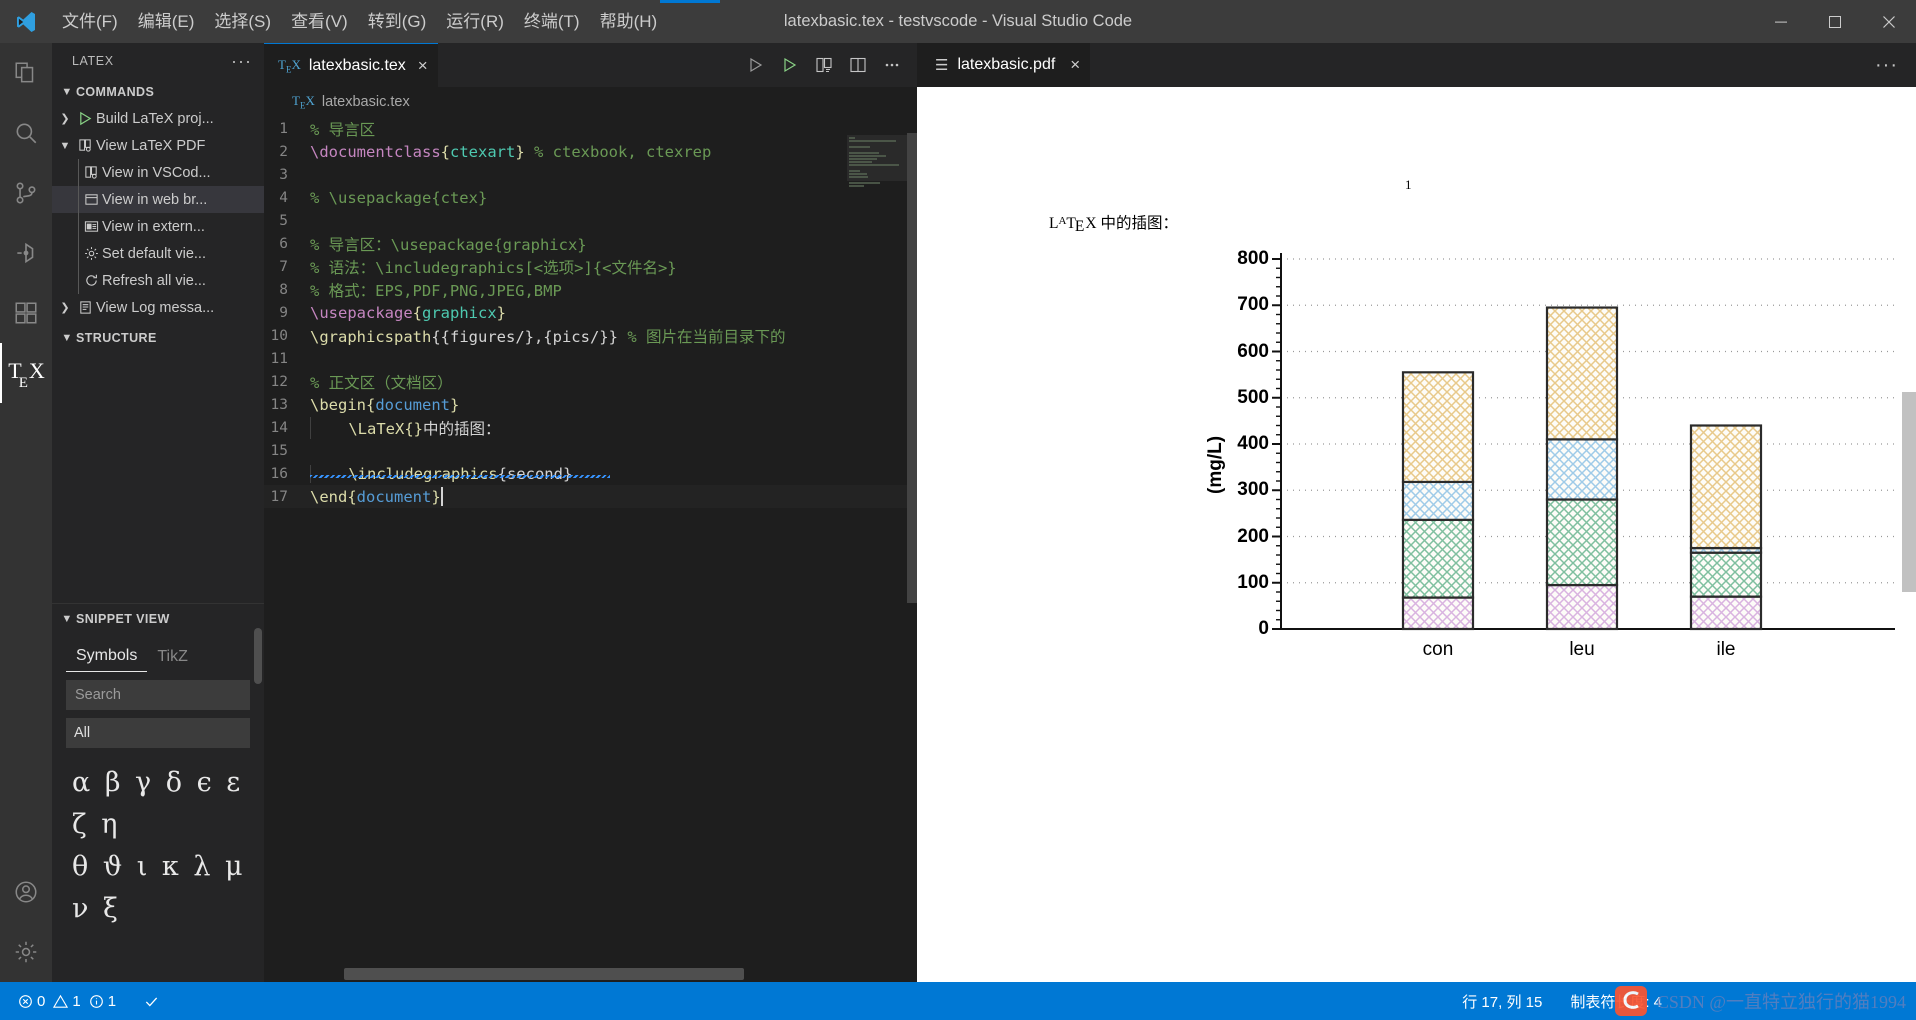  I want to click on editor-tab-latexbasic-tex: TEX latexbasic.tex ×, so click(351, 65).